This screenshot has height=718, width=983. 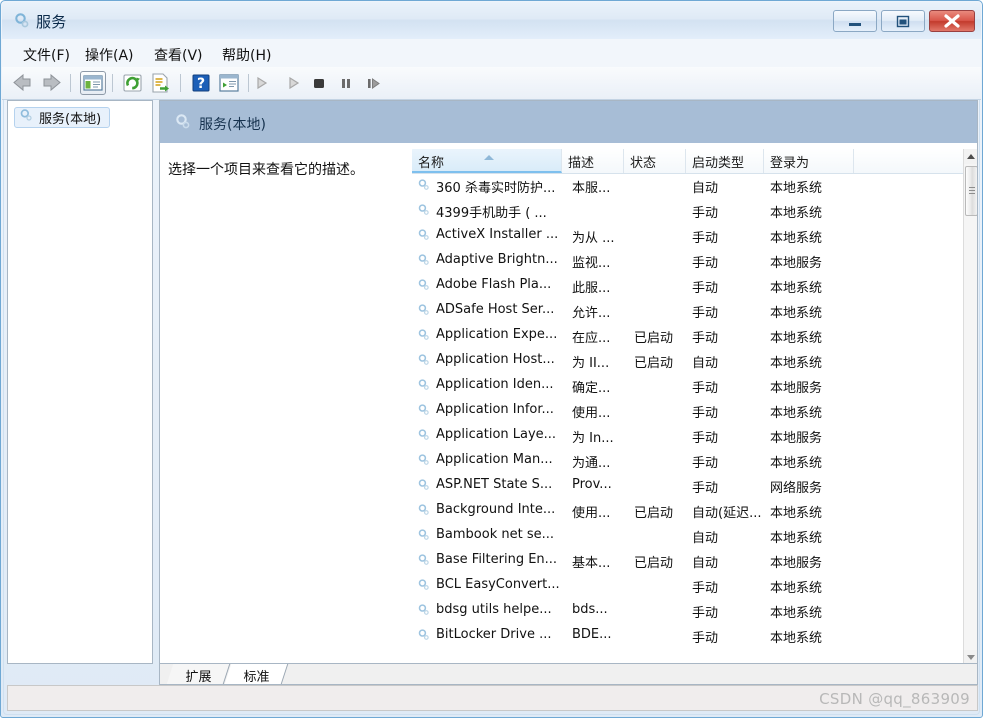 What do you see at coordinates (688, 535) in the screenshot?
I see `table-row: Bambook net se... 自动 本地系统` at bounding box center [688, 535].